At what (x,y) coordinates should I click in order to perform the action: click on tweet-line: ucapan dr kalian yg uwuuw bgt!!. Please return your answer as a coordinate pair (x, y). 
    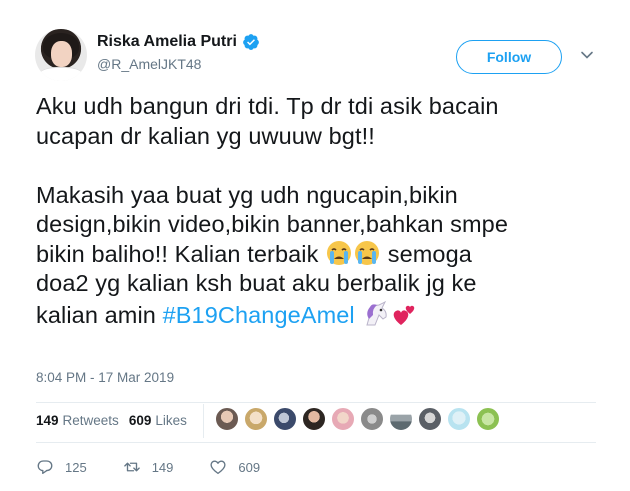
    Looking at the image, I should click on (205, 135).